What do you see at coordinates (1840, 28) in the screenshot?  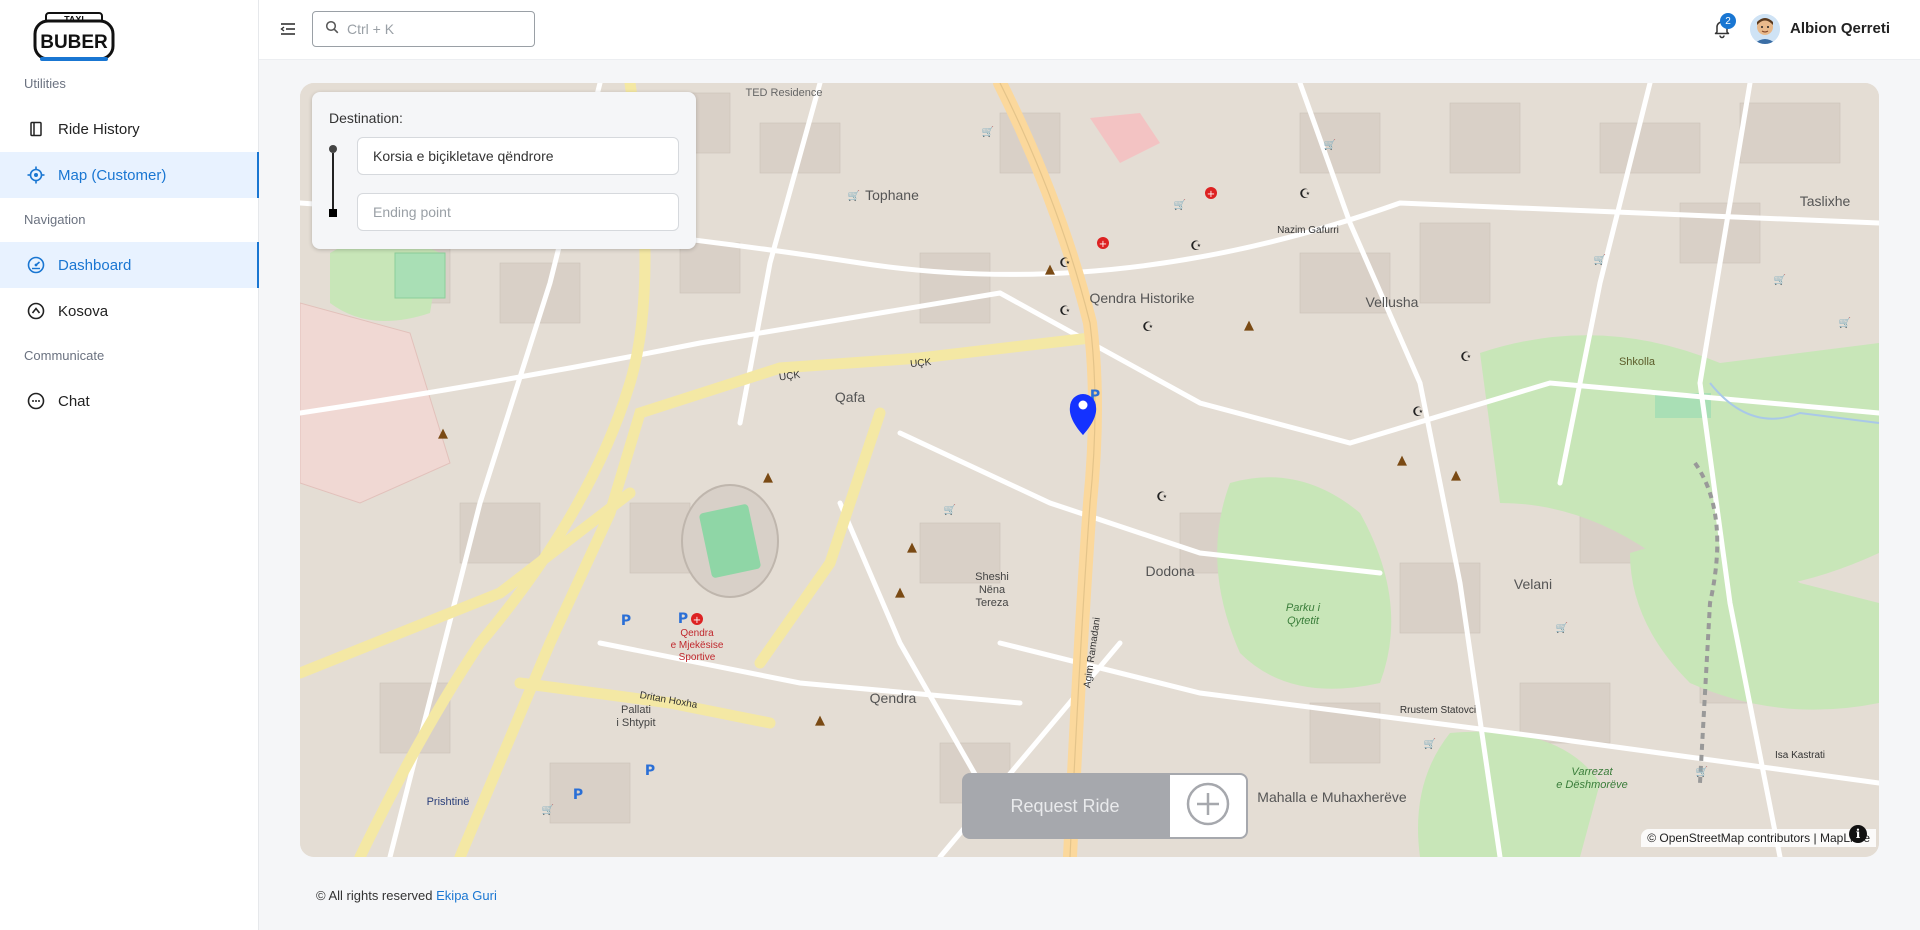 I see `user-name: Albion Qerreti` at bounding box center [1840, 28].